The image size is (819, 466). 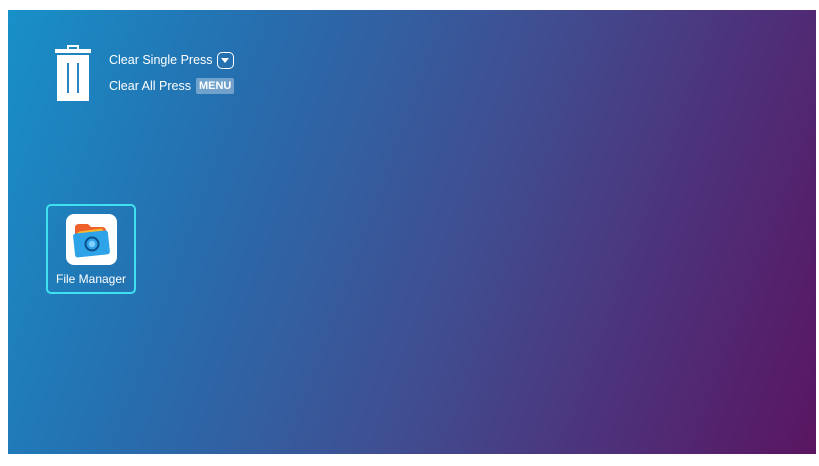 What do you see at coordinates (225, 60) in the screenshot?
I see `down-arrow-key-icon` at bounding box center [225, 60].